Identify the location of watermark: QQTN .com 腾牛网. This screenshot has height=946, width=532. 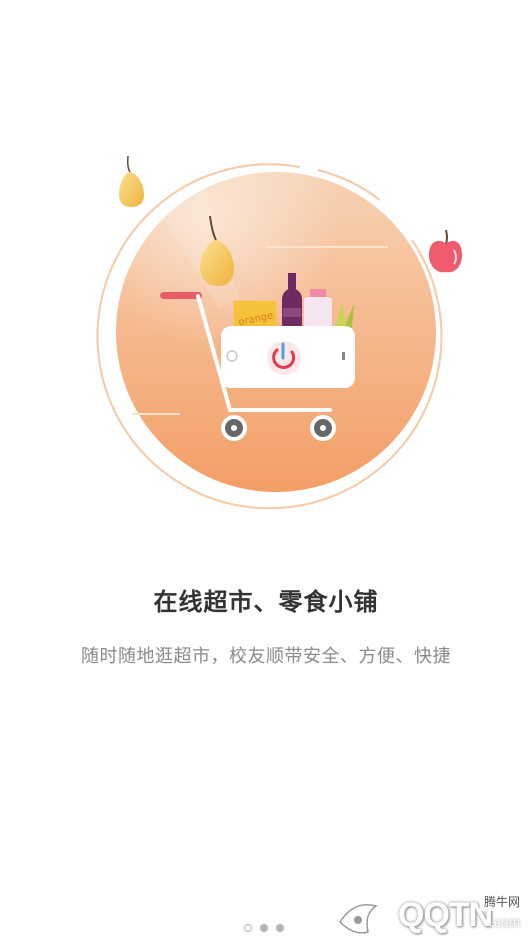
(422, 916).